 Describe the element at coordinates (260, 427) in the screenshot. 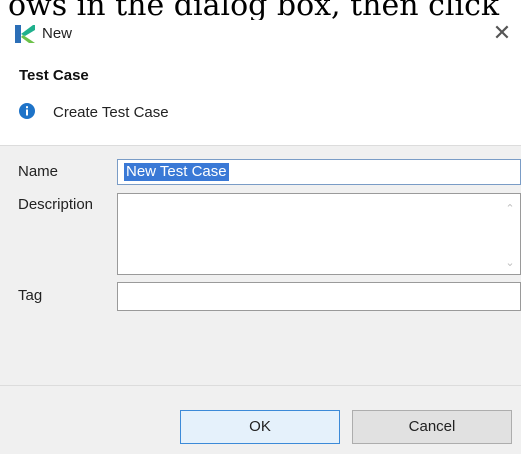

I see `ok-button: OK` at that location.